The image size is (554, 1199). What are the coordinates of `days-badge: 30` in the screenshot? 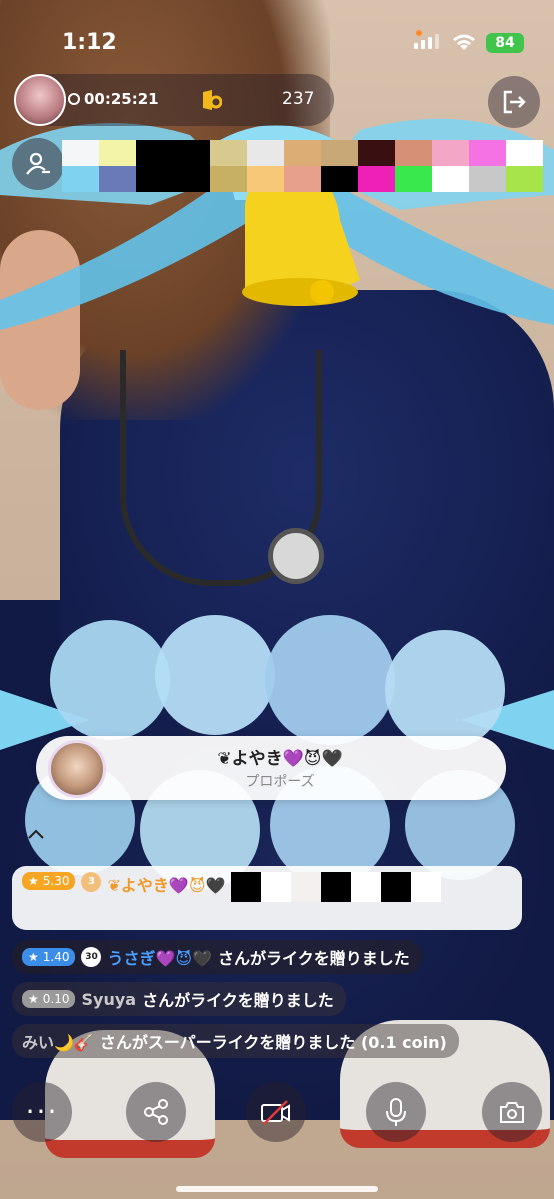 It's located at (91, 957).